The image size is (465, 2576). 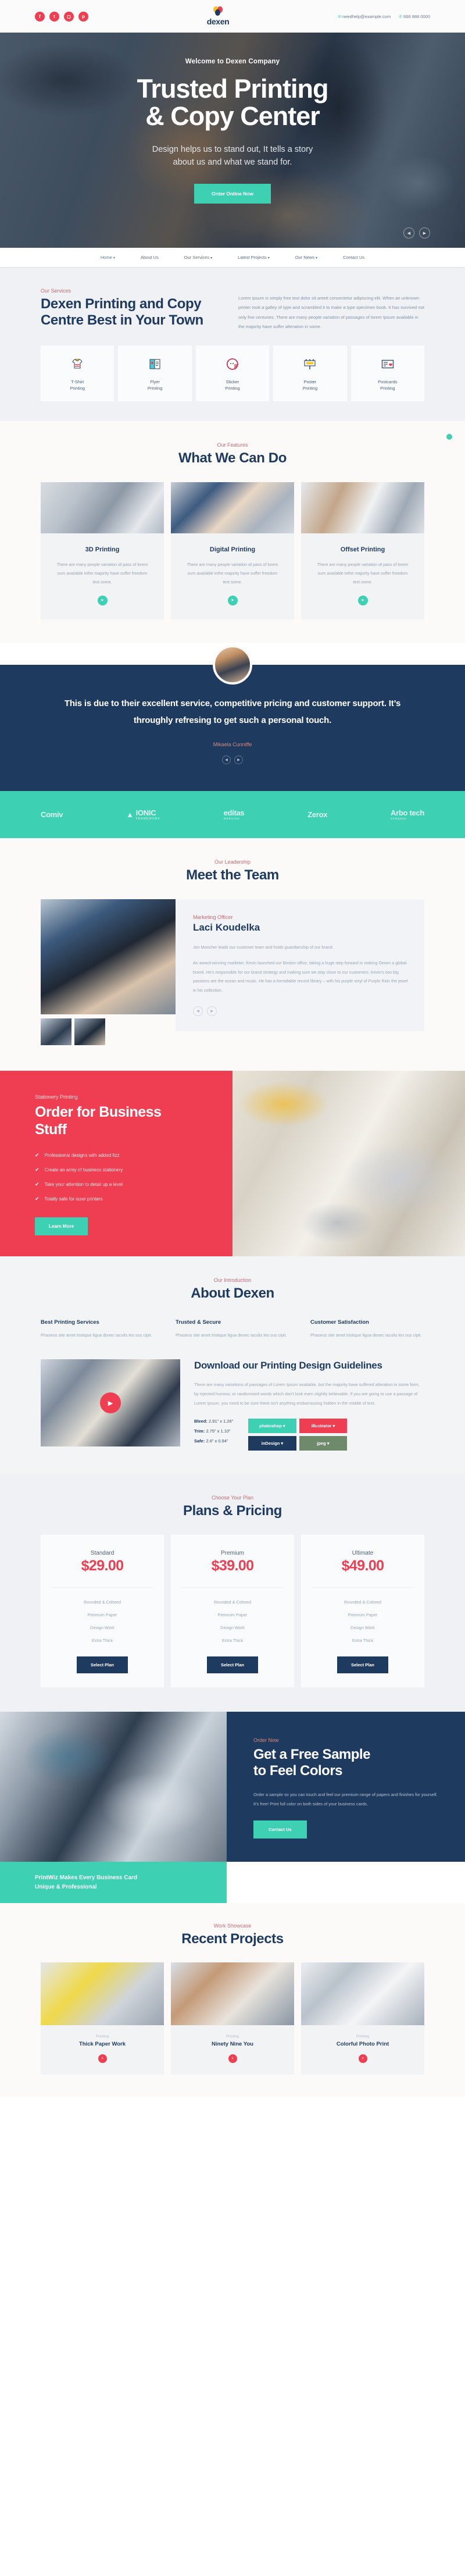 What do you see at coordinates (310, 373) in the screenshot?
I see `service-card: Poster Printing` at bounding box center [310, 373].